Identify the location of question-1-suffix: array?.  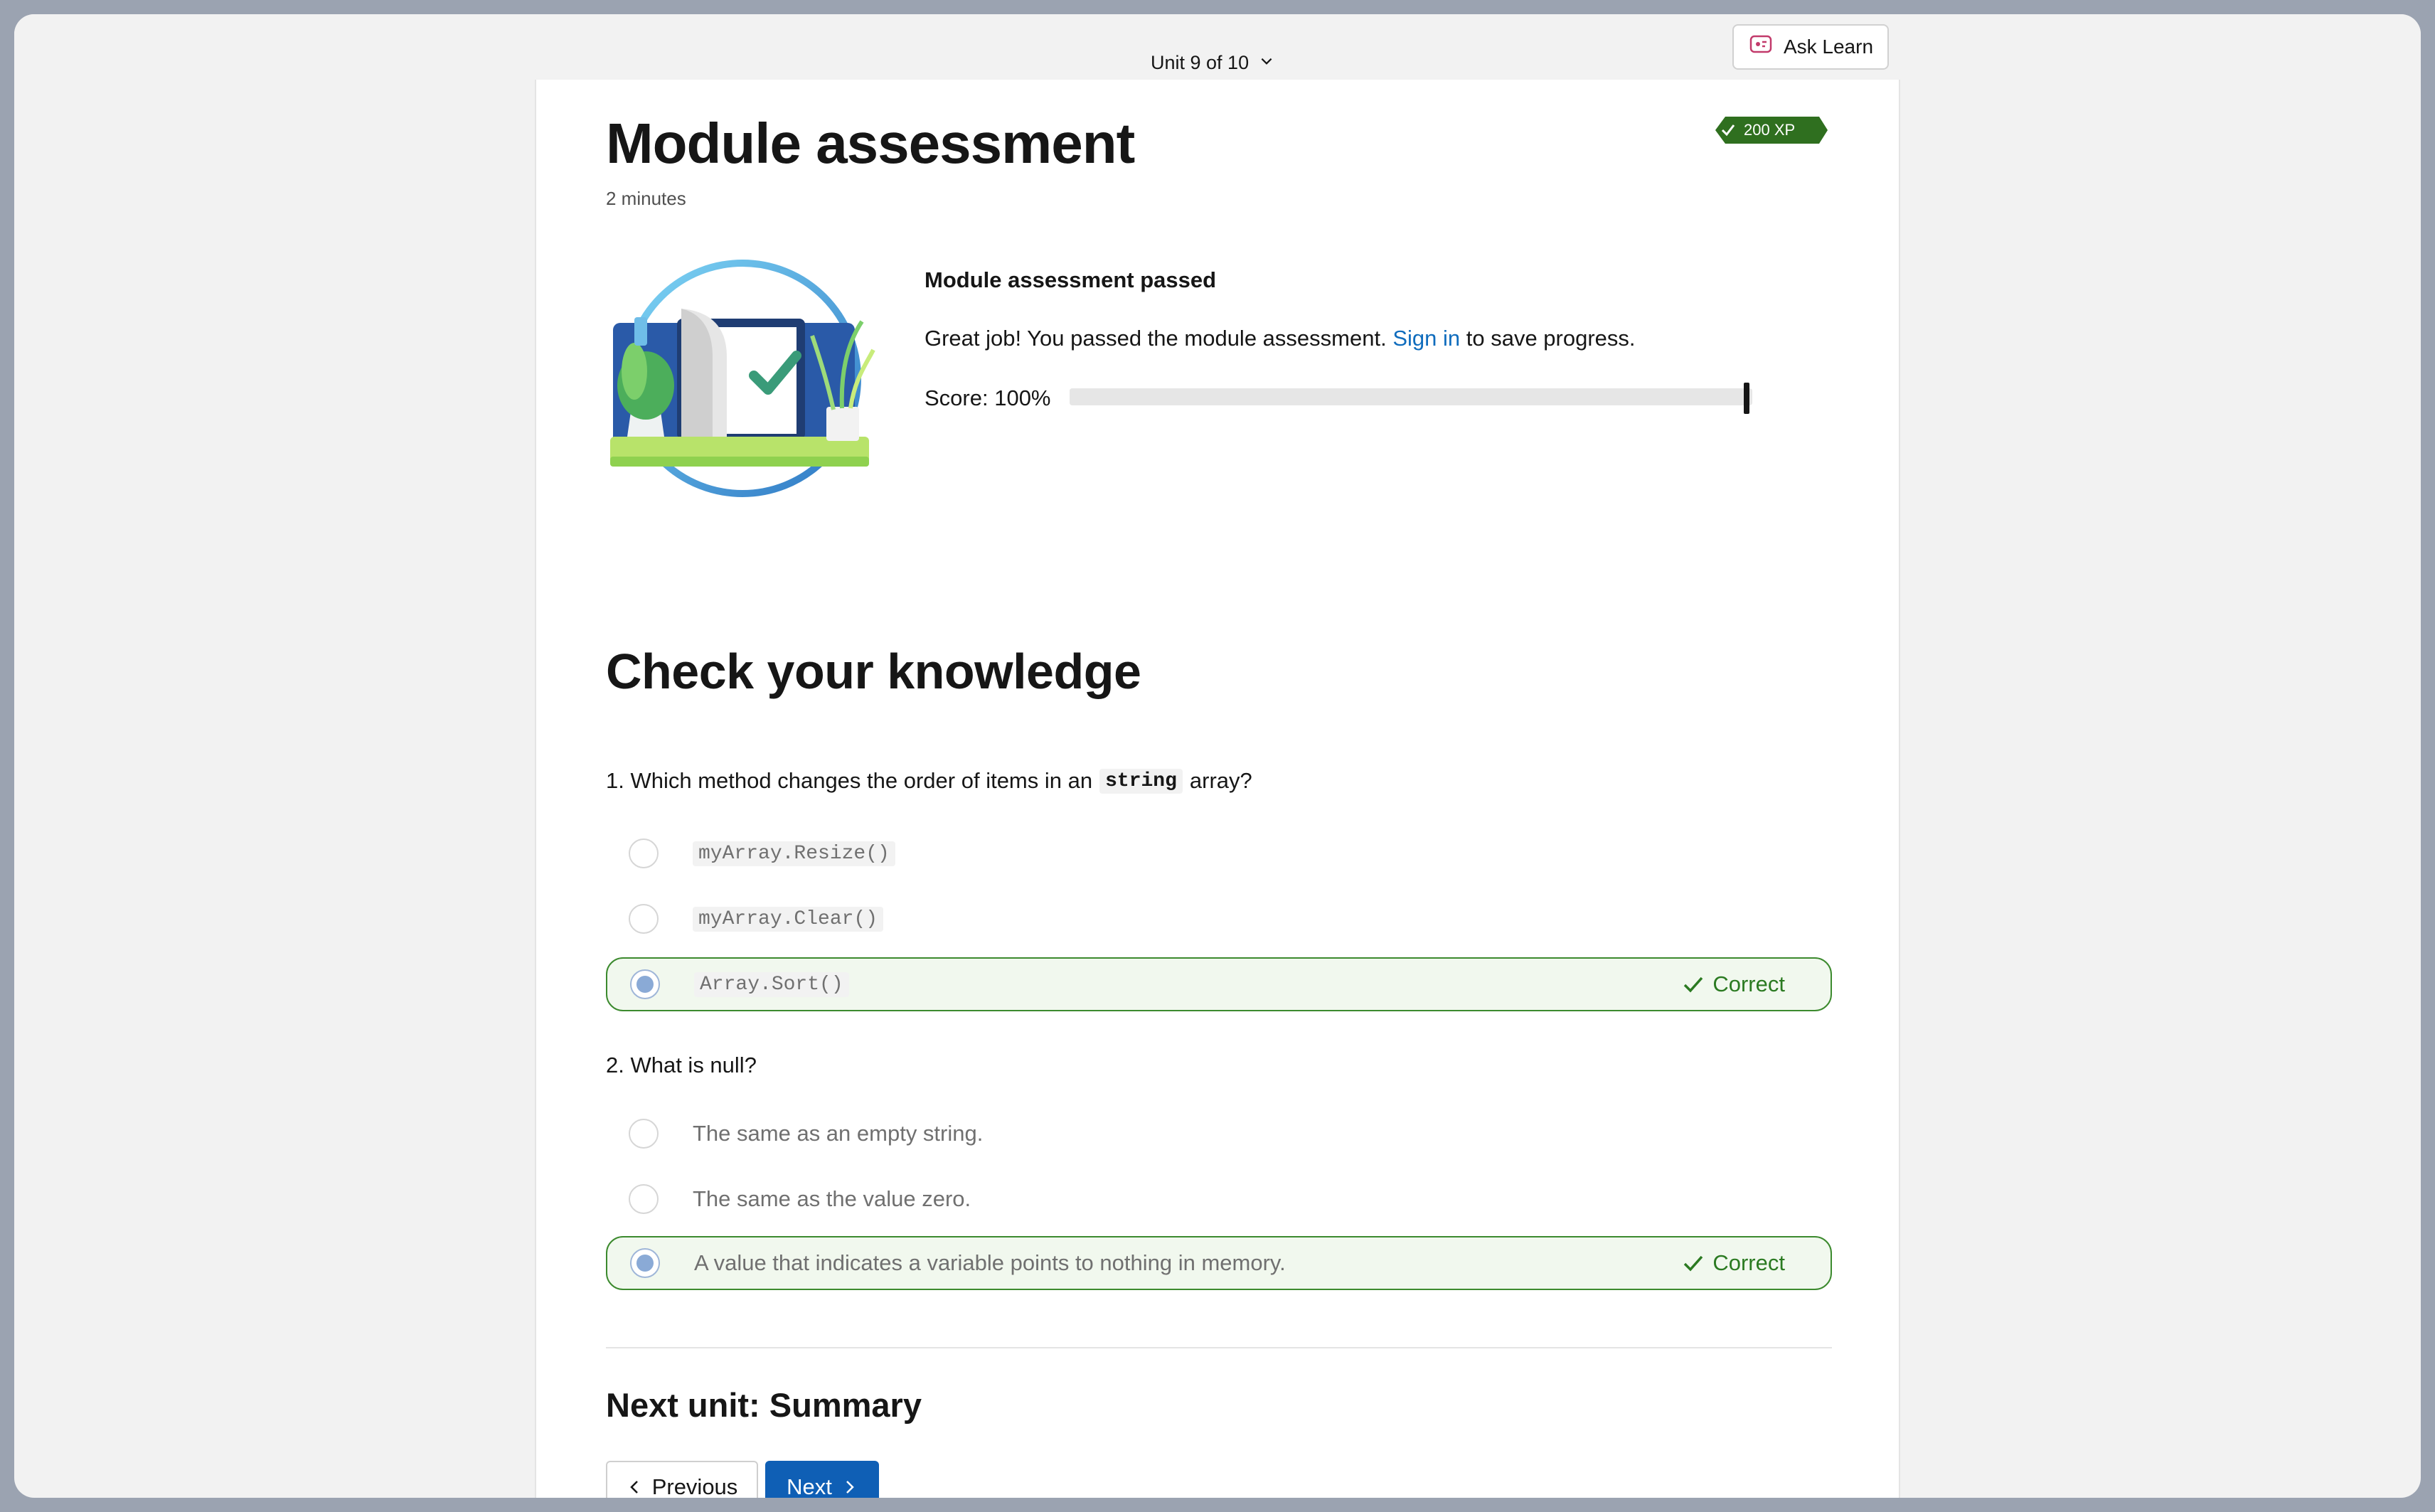
(1220, 781).